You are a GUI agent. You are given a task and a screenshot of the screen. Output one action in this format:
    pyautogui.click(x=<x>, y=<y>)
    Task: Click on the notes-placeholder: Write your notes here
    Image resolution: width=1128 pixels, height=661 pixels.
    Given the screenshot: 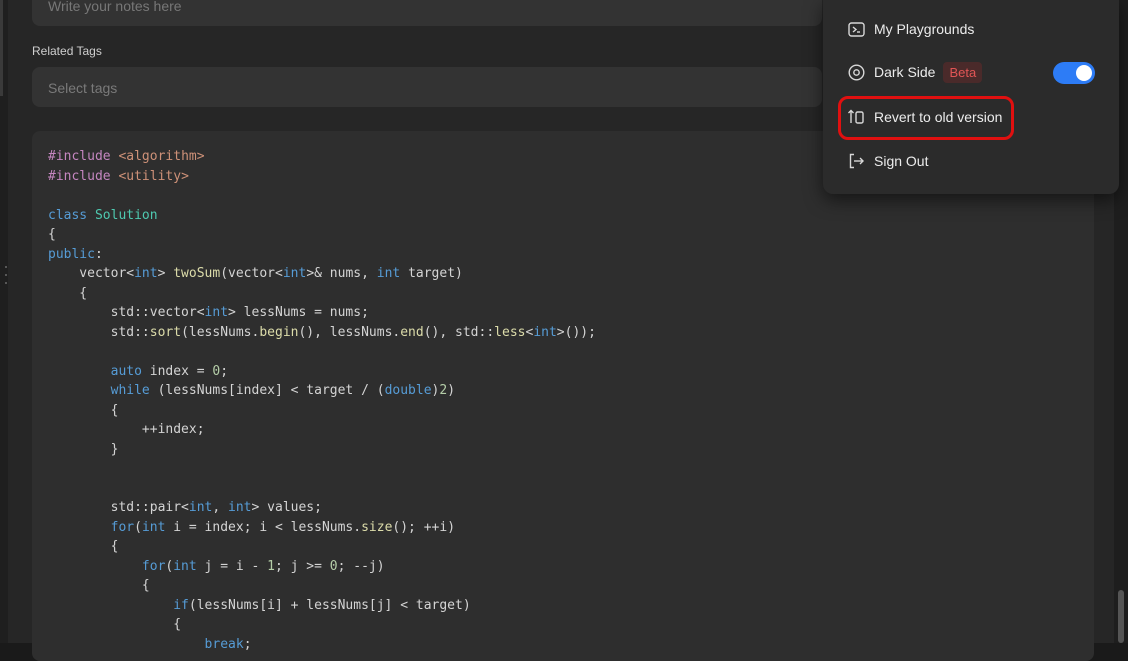 What is the action you would take?
    pyautogui.click(x=115, y=7)
    